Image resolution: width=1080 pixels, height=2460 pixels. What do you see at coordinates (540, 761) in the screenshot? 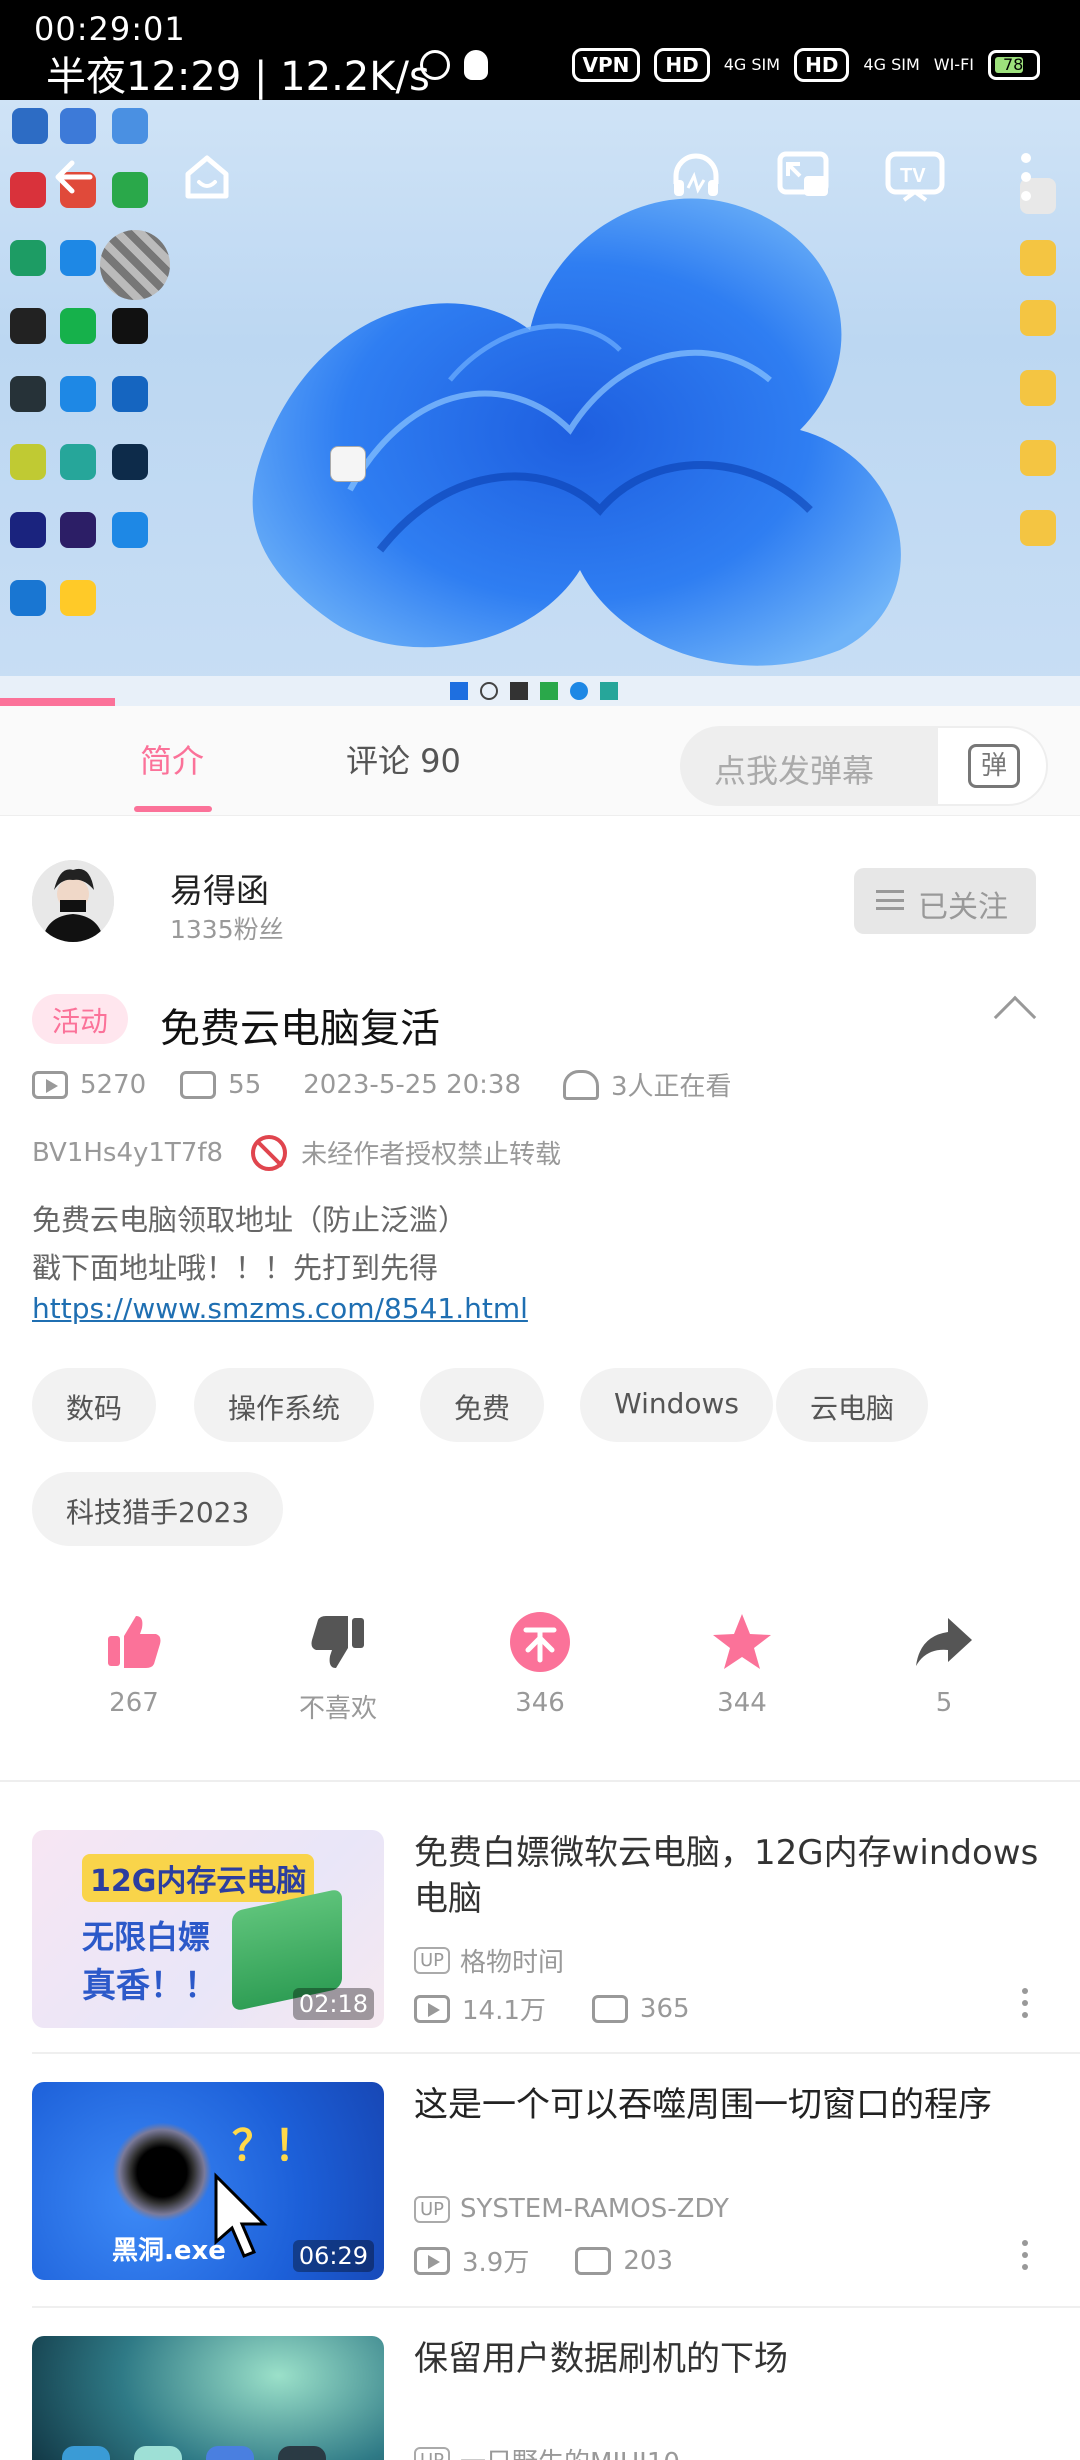
I see `detail-tabs: 简介 评论 90 点我发弹幕 弹` at bounding box center [540, 761].